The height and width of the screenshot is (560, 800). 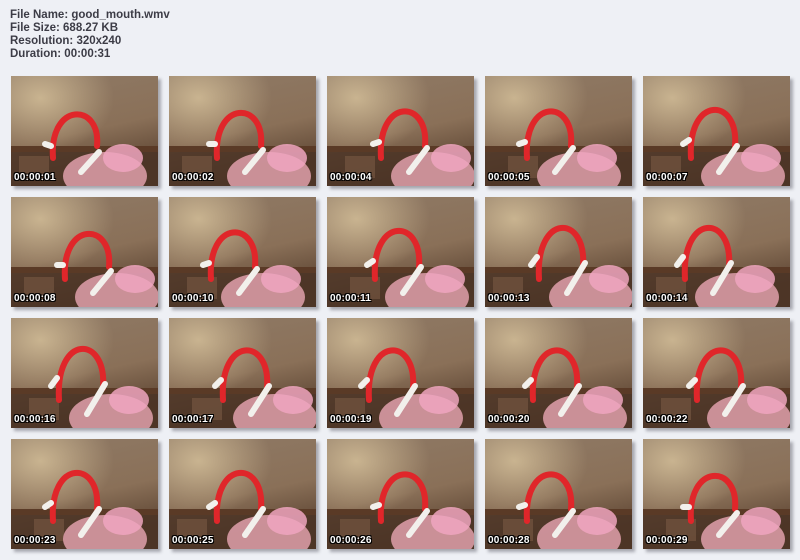 I want to click on video-thumbnail: 00:00:13, so click(x=558, y=252).